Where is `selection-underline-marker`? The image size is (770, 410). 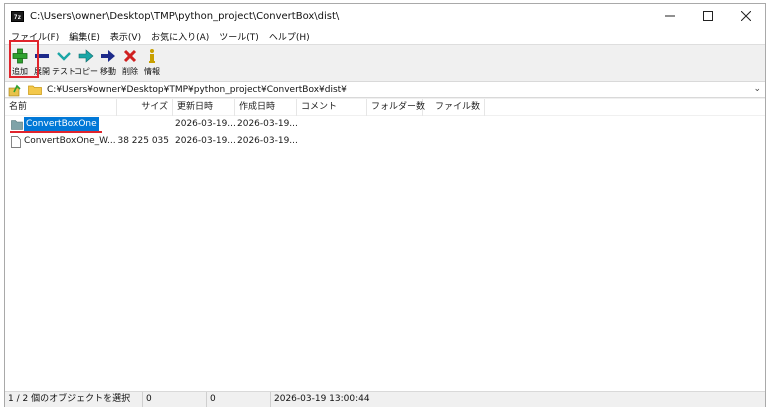 selection-underline-marker is located at coordinates (56, 132).